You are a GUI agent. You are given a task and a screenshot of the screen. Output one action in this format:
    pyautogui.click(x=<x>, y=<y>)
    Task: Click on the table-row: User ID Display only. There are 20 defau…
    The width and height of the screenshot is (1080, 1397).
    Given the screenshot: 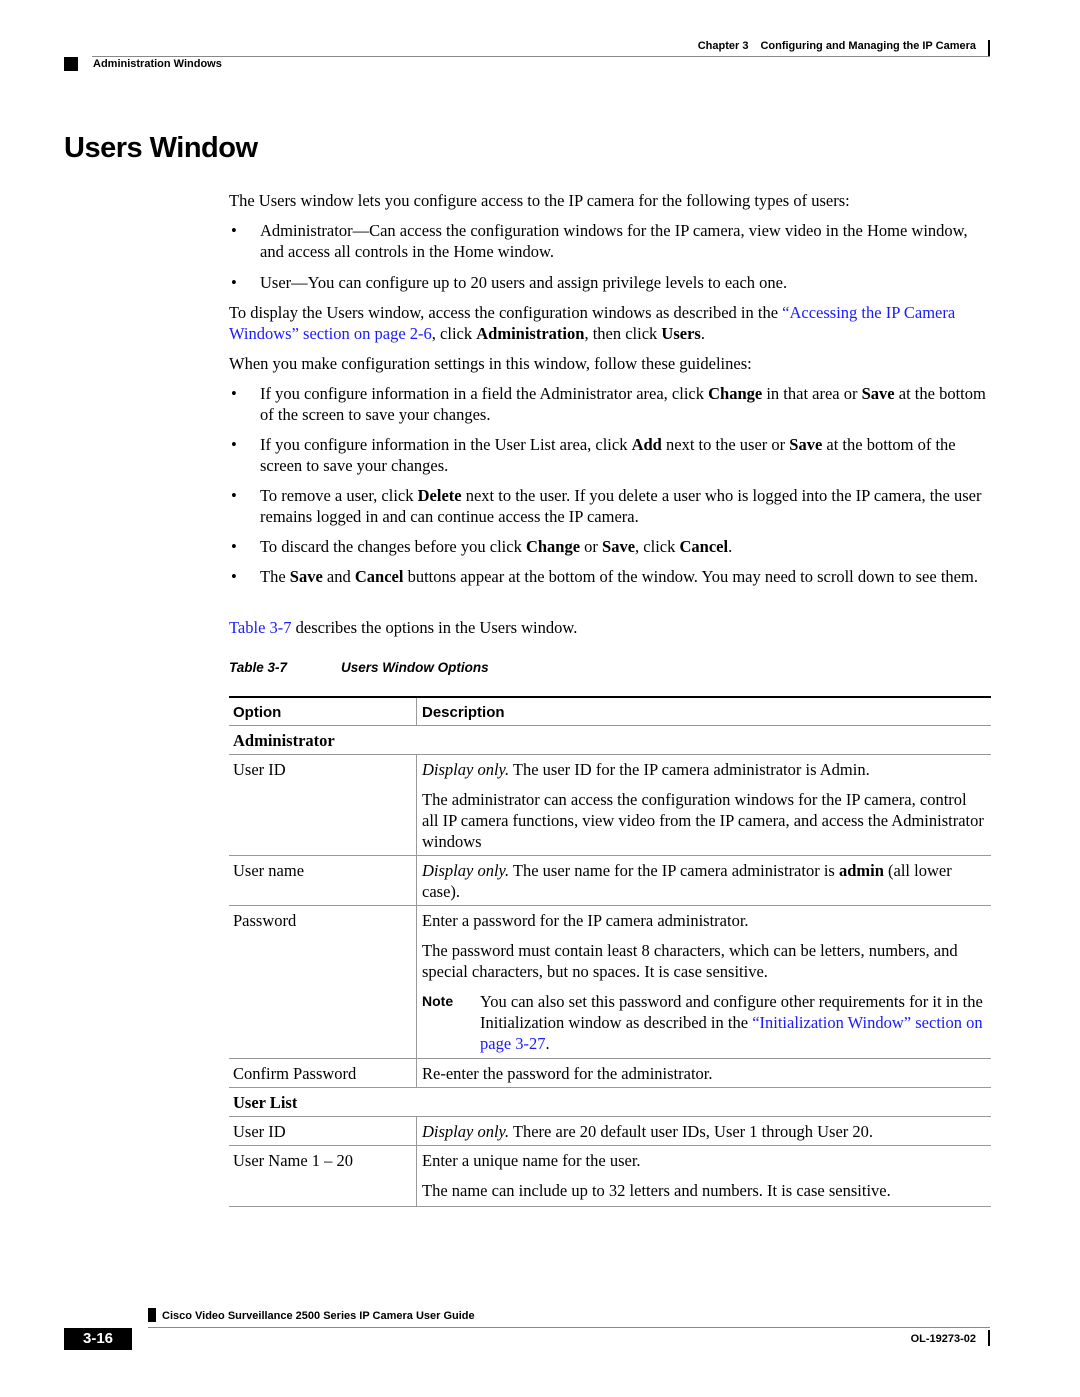 What is the action you would take?
    pyautogui.click(x=610, y=1131)
    